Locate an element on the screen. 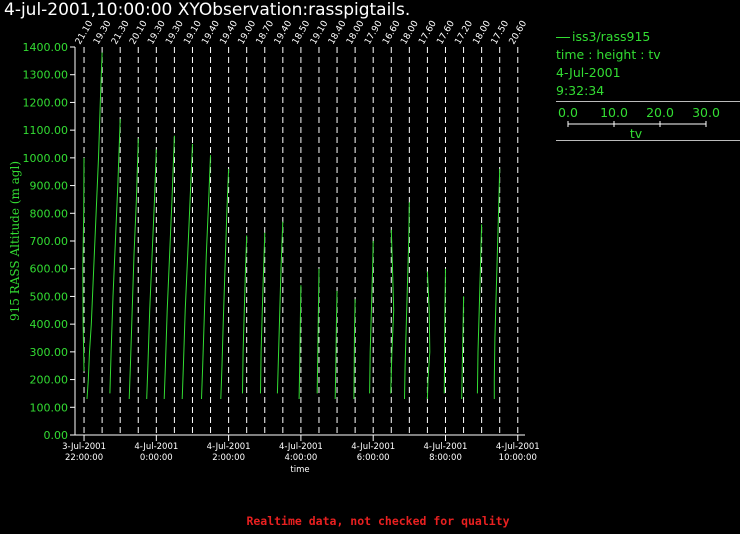  x-tick-time: 0:00:00 is located at coordinates (156, 458).